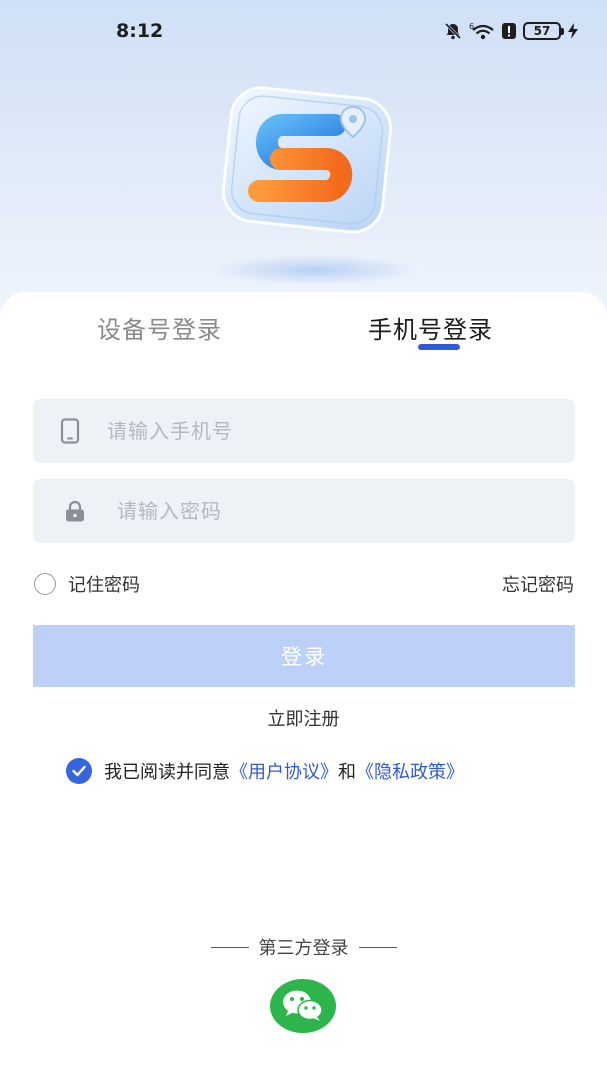 The image size is (607, 1080). I want to click on agreement-row: 我已阅读并同意 《用户协议》 和 《隐私政策》, so click(265, 771).